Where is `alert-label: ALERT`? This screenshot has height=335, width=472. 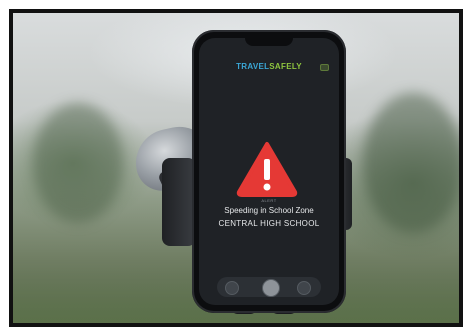 alert-label: ALERT is located at coordinates (269, 200).